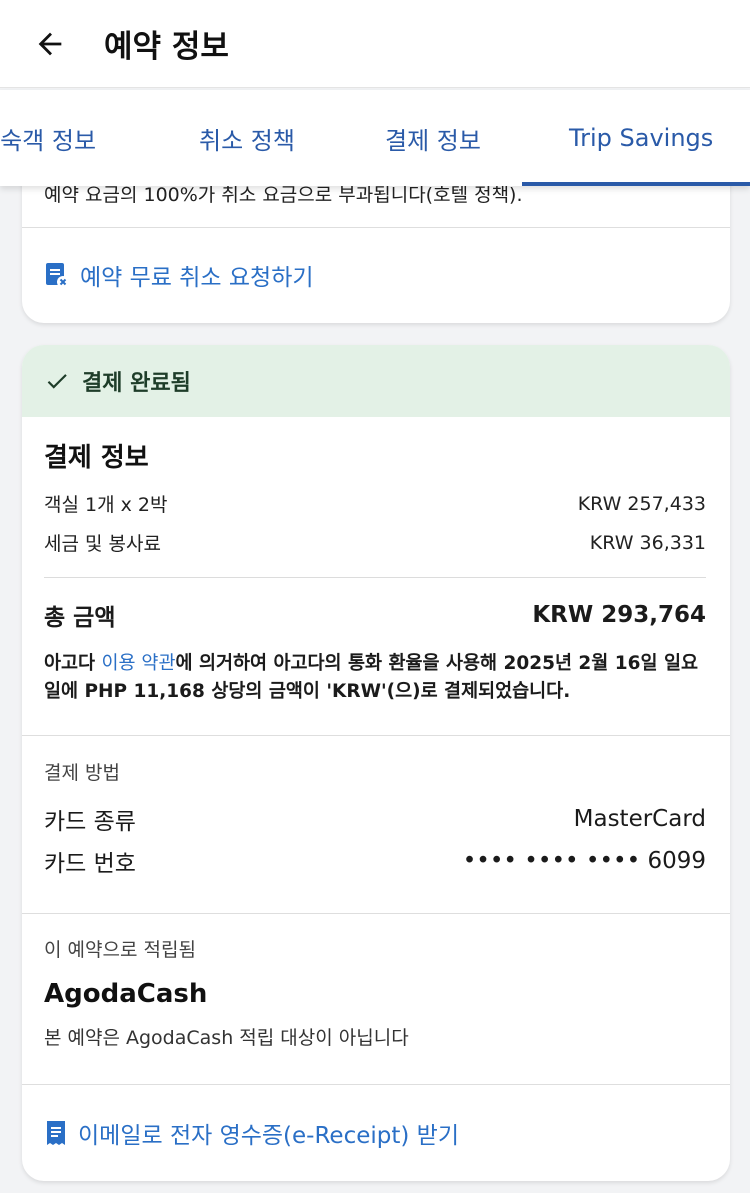  I want to click on free-cancel-label: 예약 무료 취소 요청하기, so click(197, 278).